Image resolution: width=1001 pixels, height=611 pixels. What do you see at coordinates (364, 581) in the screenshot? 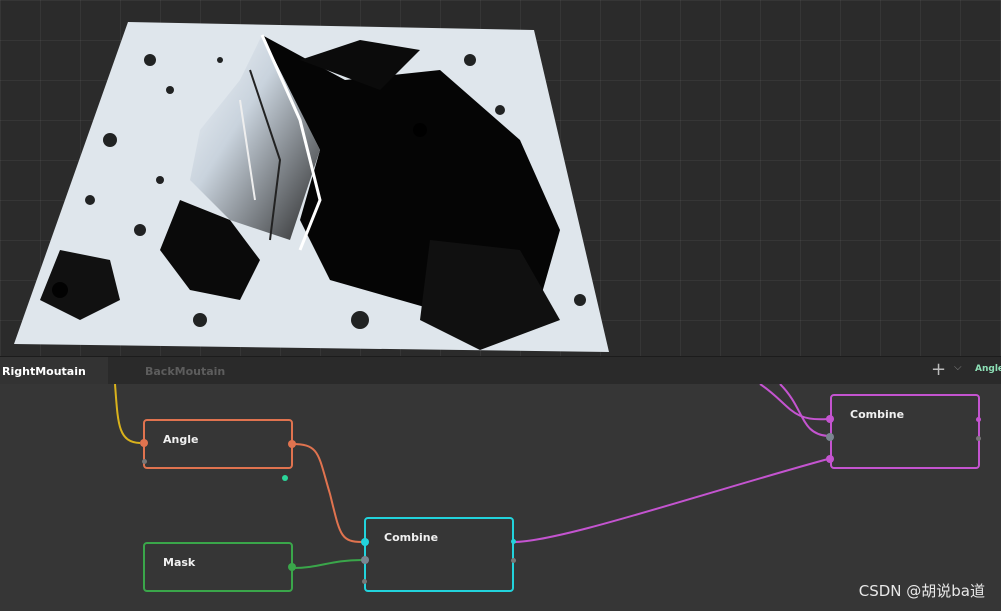
I see `combine-center-input-c` at bounding box center [364, 581].